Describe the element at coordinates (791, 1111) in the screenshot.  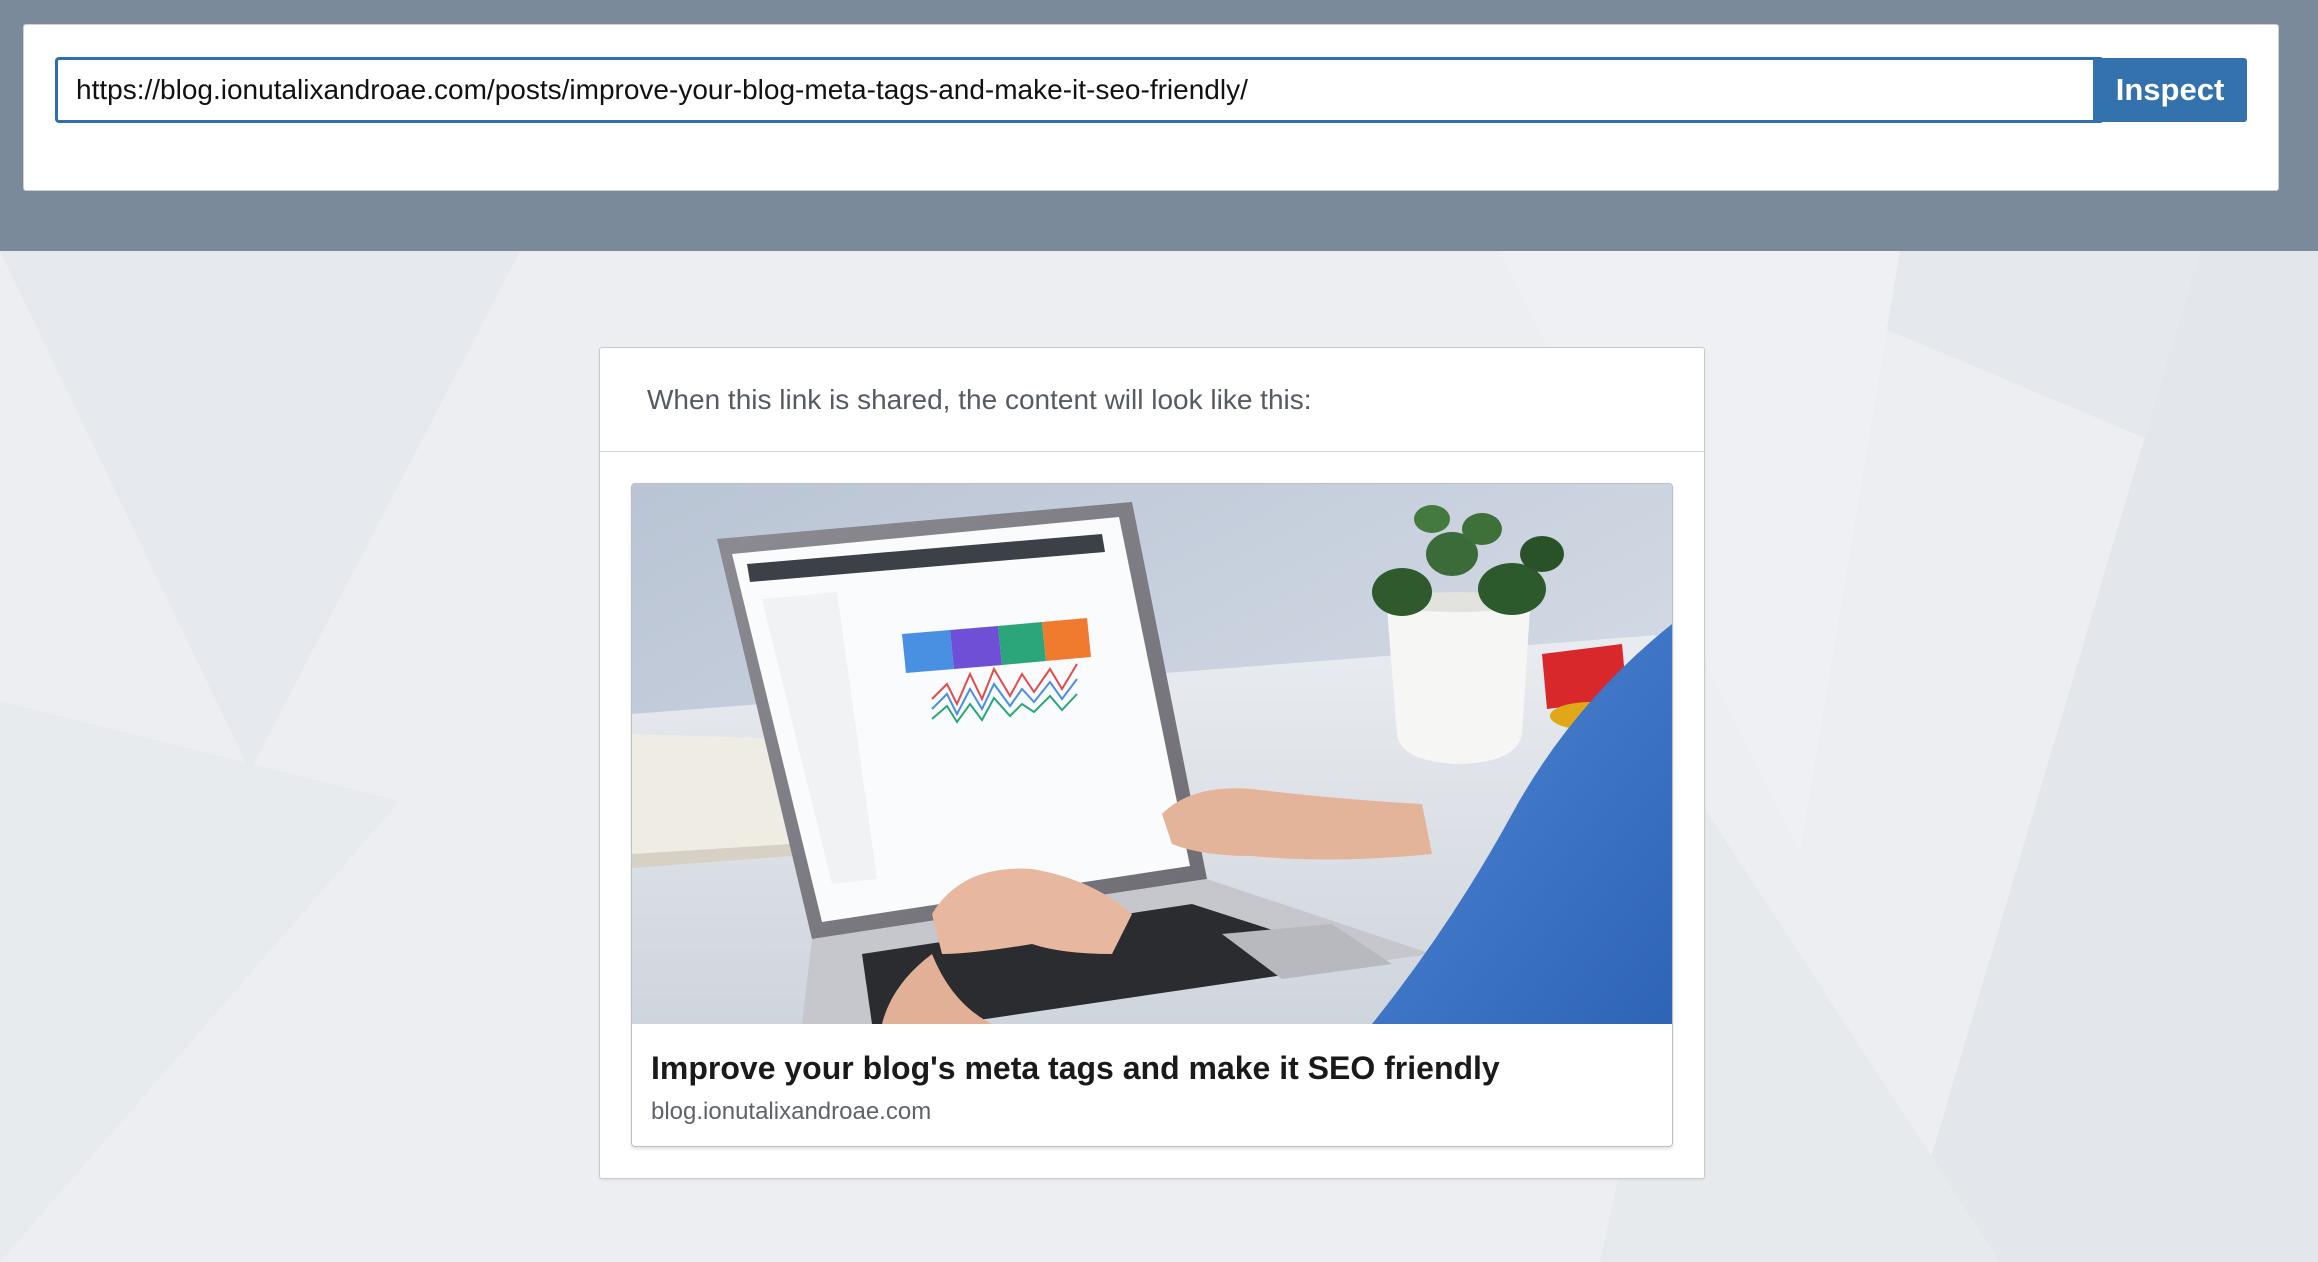
I see `share-card-domain: blog.ionutalixandroae.com` at that location.